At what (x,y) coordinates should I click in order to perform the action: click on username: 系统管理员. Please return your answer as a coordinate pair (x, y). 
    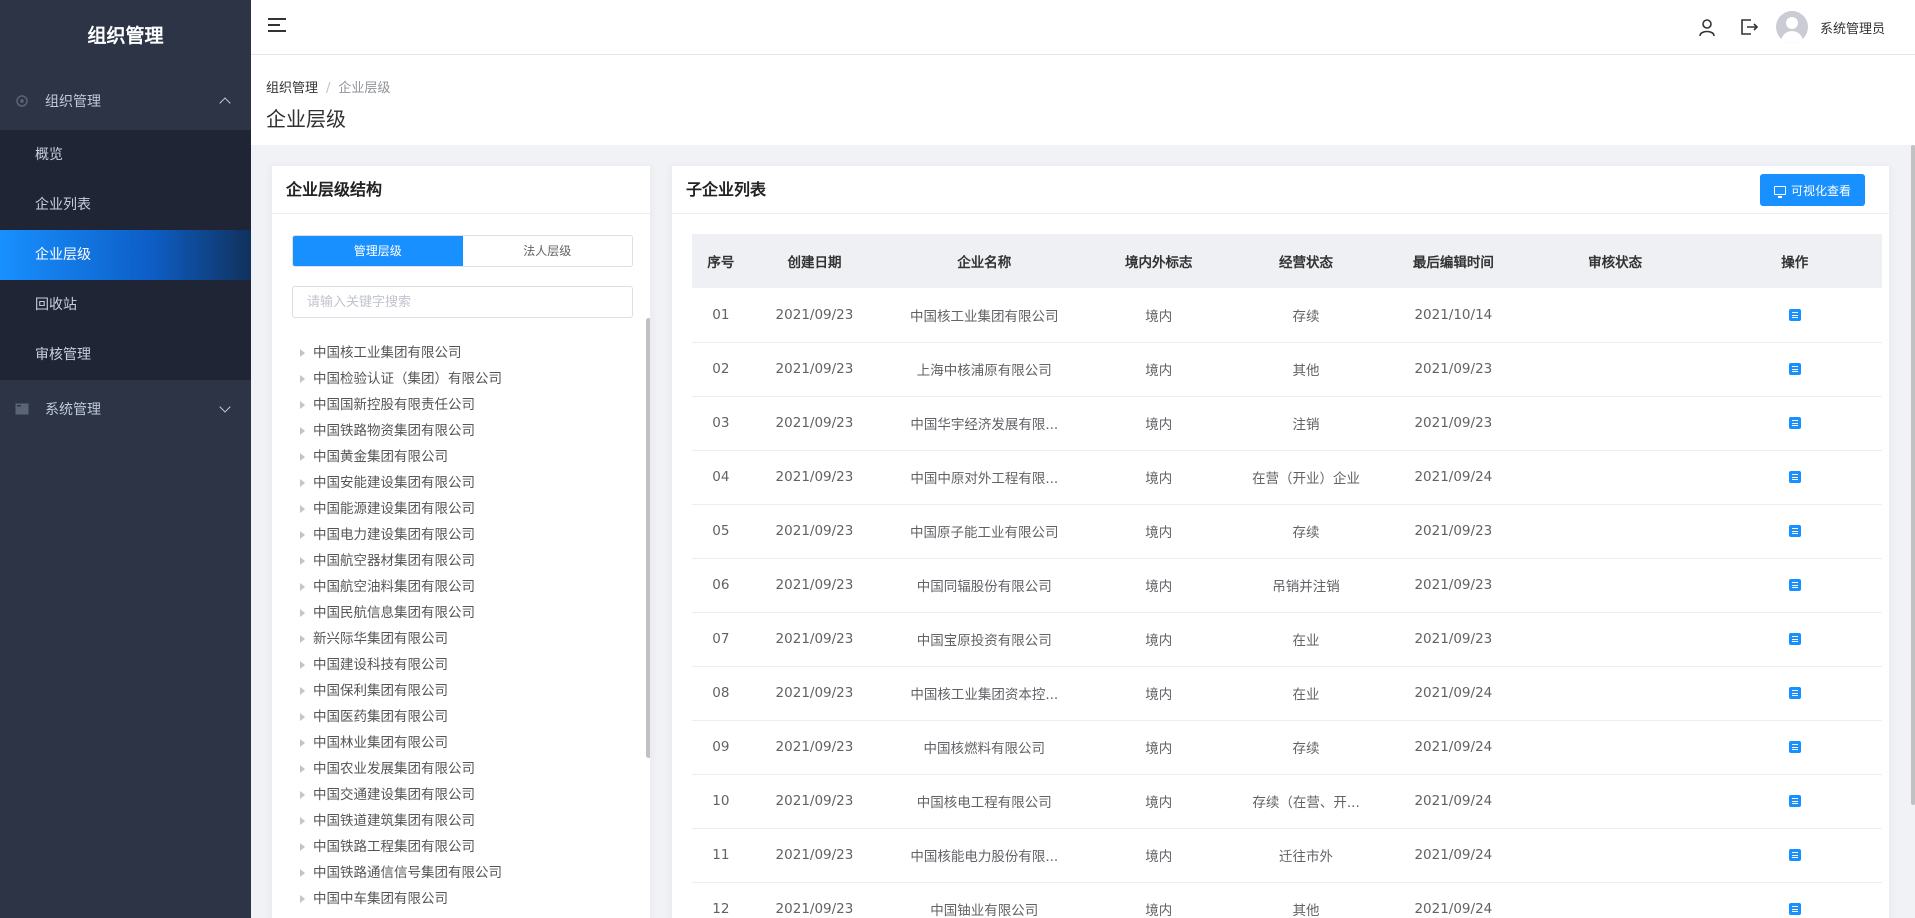
    Looking at the image, I should click on (1852, 27).